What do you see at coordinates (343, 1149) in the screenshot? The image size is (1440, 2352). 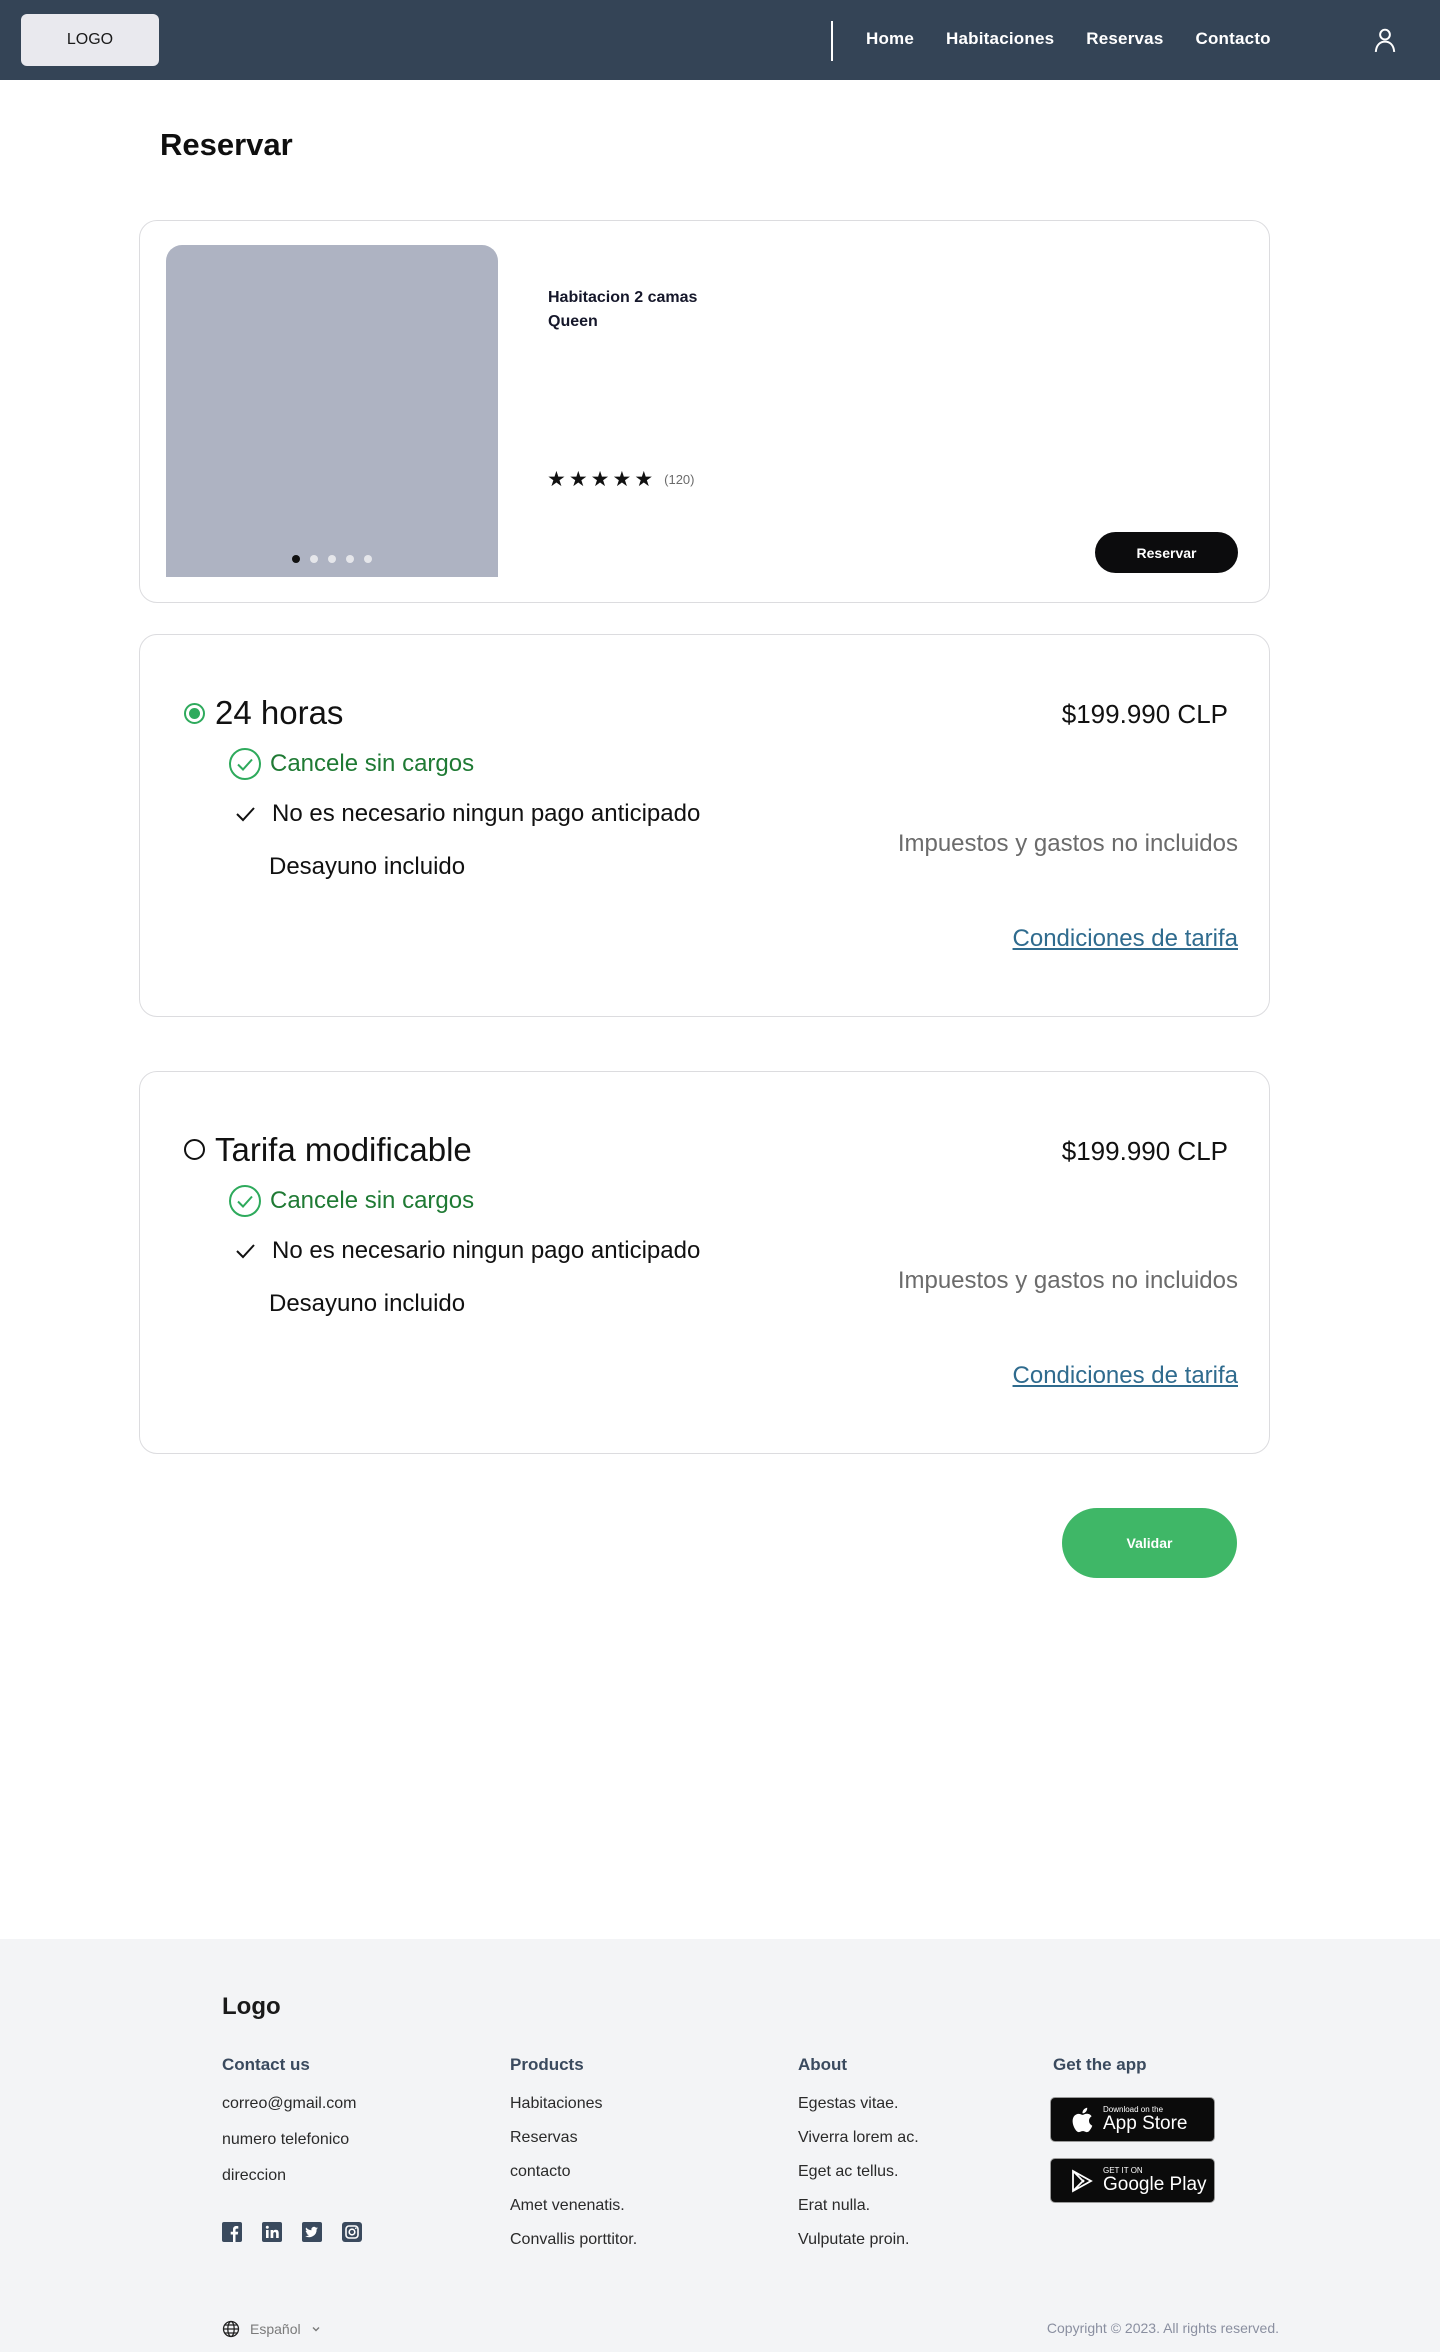 I see `rate-title: Tarifa modificable` at bounding box center [343, 1149].